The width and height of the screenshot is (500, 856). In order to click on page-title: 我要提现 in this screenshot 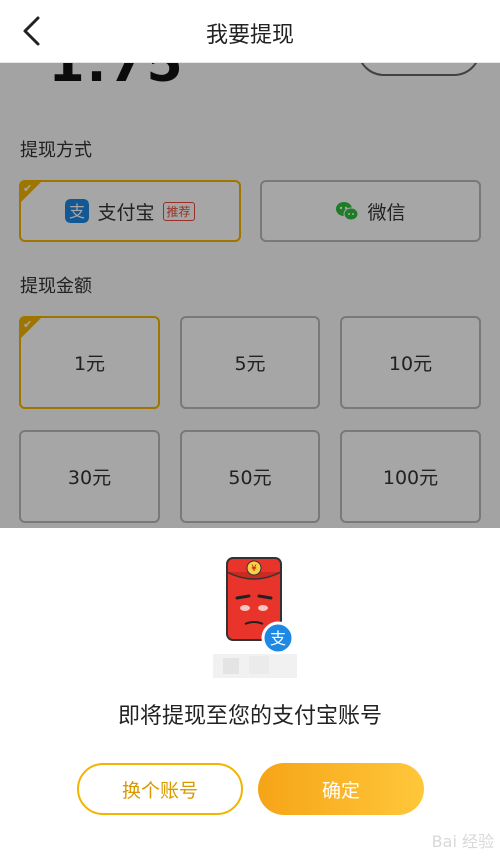, I will do `click(249, 35)`.